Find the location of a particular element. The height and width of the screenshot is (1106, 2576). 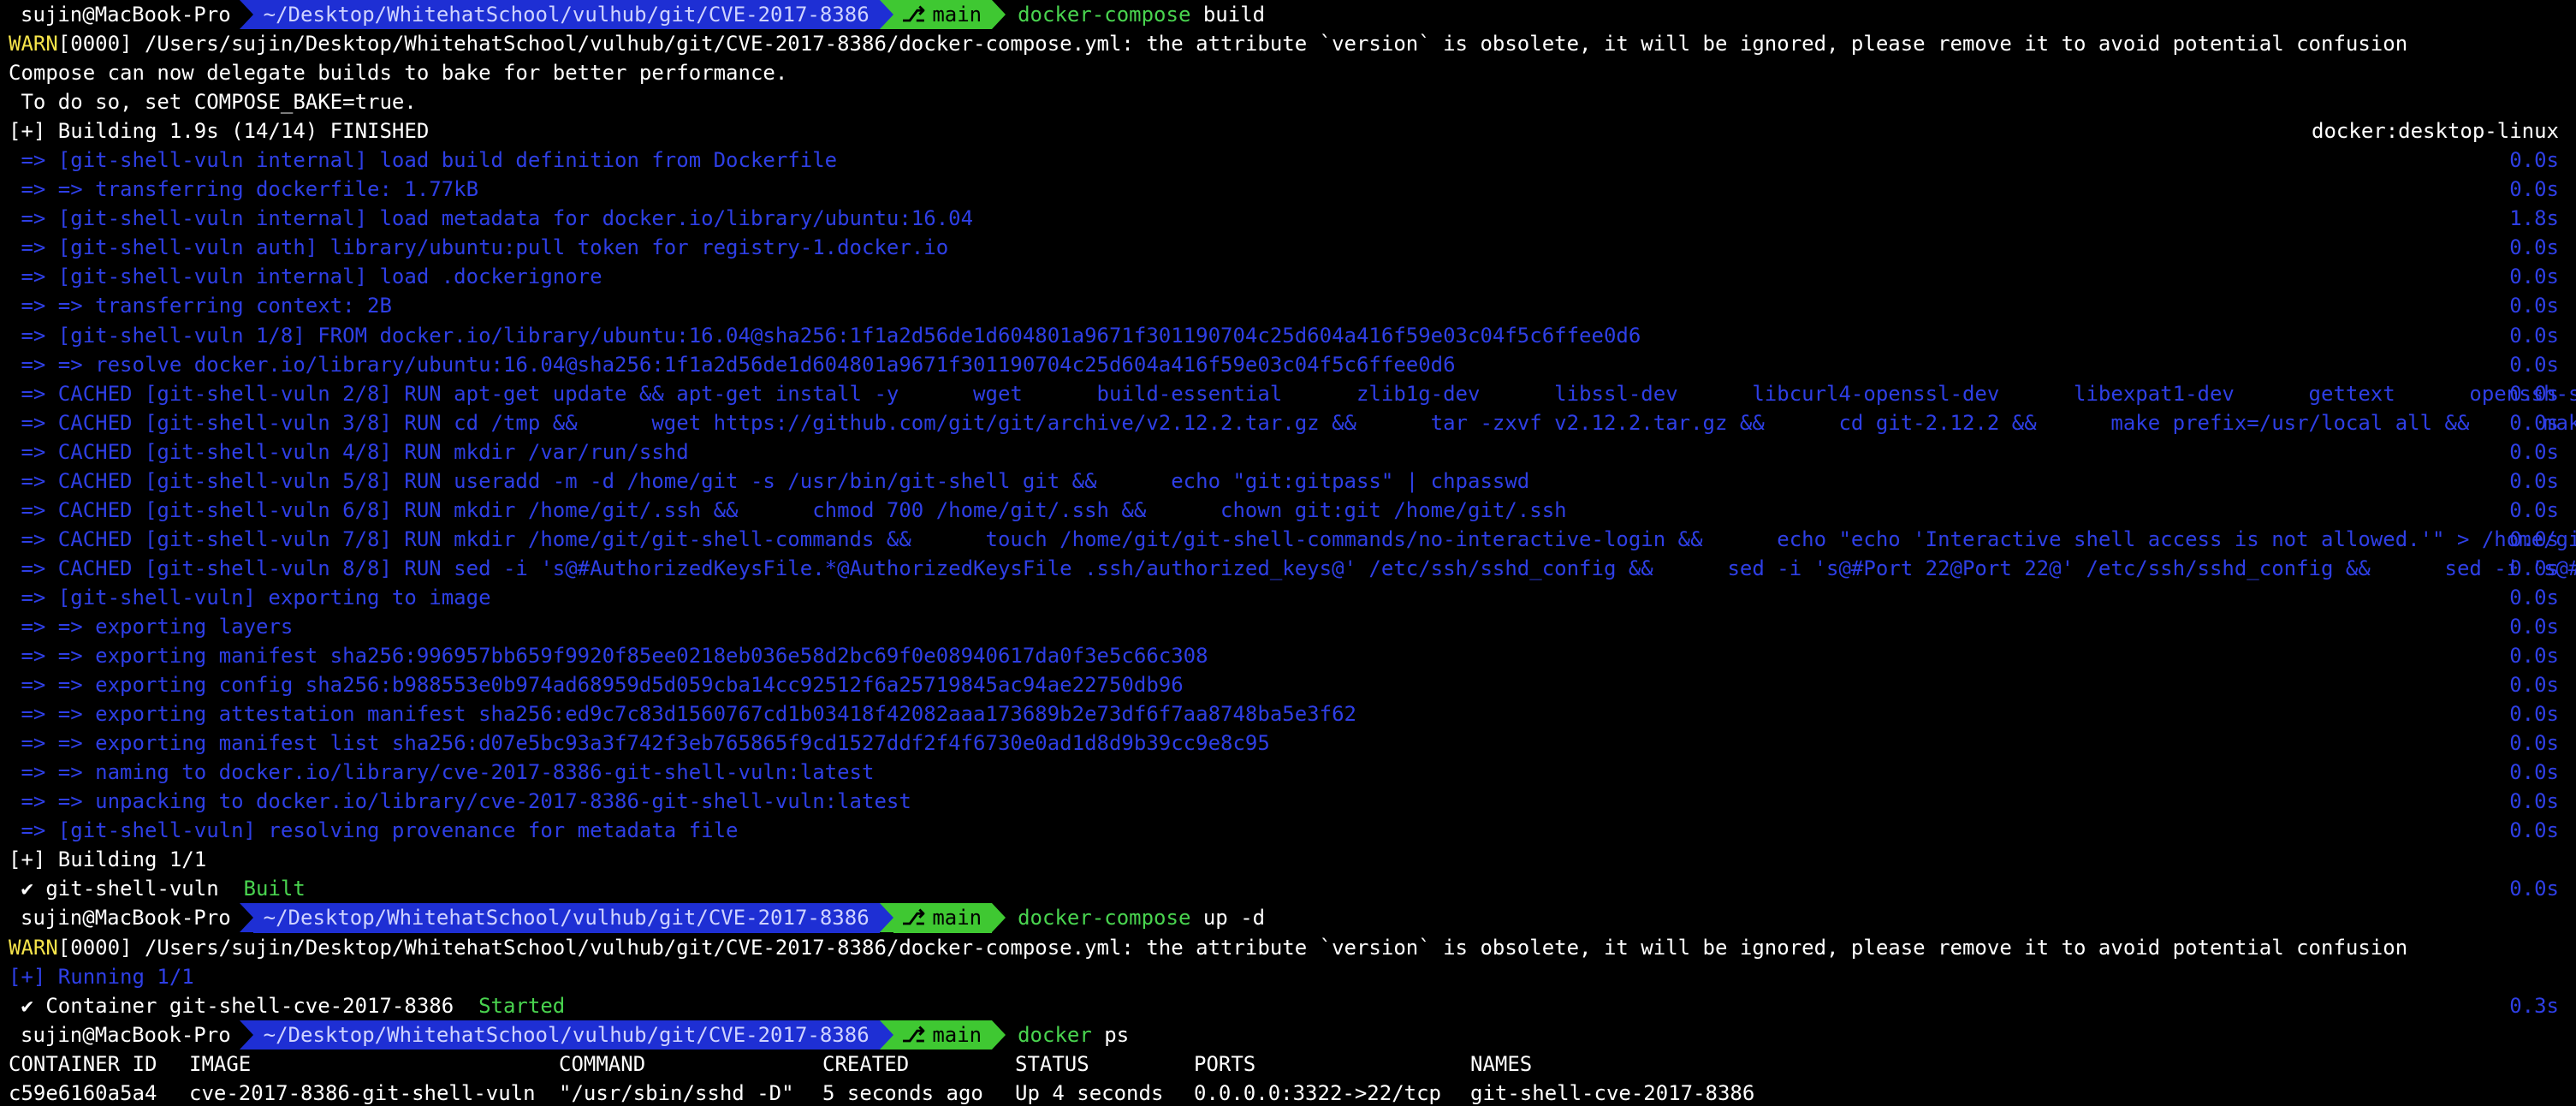

build-step-line: => => exporting layers 0.0s is located at coordinates (1288, 626).